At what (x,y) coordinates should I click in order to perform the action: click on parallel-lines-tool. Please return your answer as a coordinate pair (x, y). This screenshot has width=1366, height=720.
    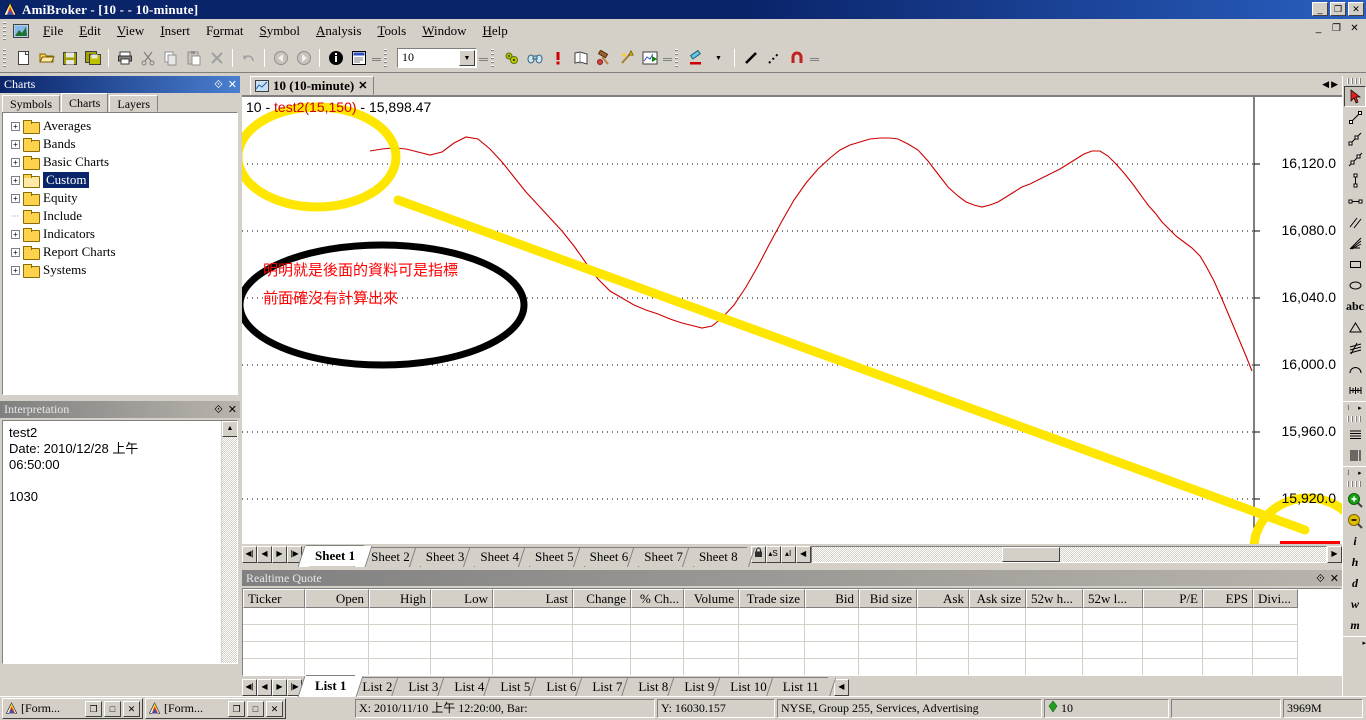
    Looking at the image, I should click on (1355, 222).